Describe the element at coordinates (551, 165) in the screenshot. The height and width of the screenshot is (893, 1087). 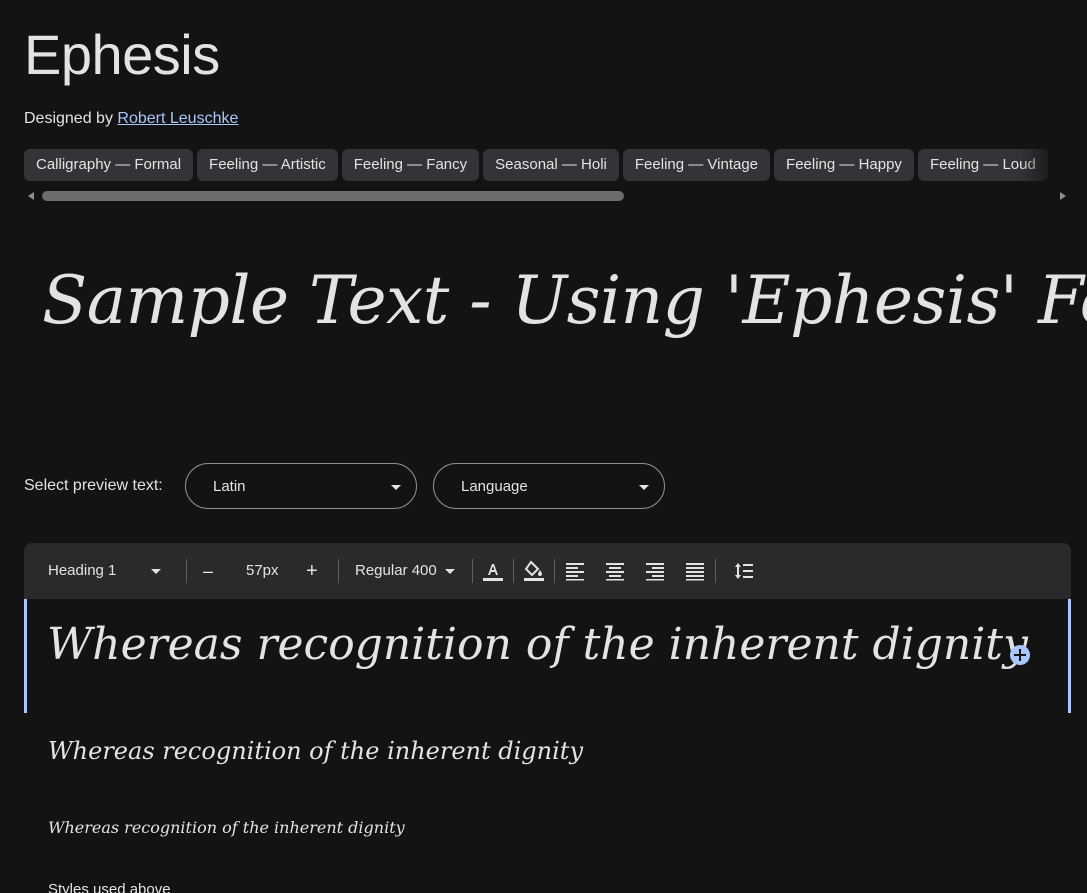
I see `tag-chip: Seasonal — Holi` at that location.